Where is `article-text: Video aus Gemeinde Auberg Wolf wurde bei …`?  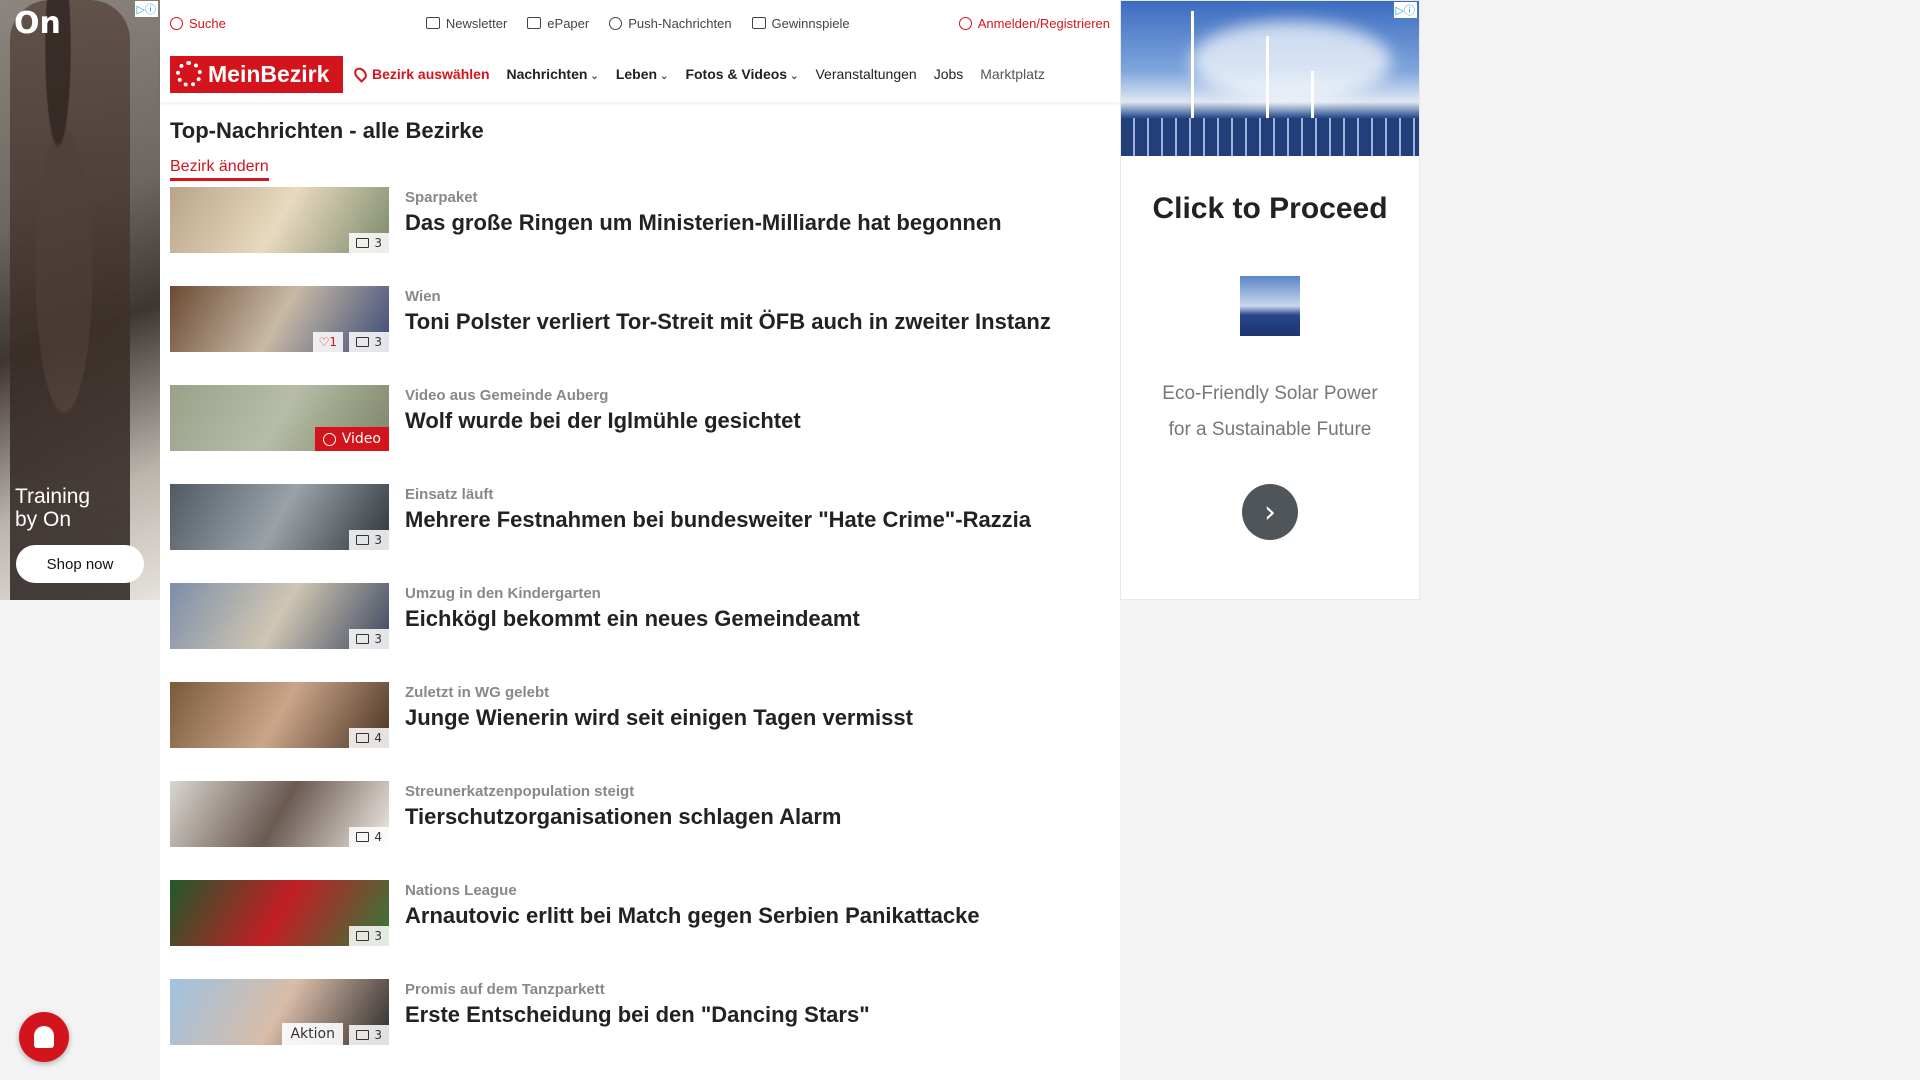 article-text: Video aus Gemeinde Auberg Wolf wurde bei … is located at coordinates (603, 434).